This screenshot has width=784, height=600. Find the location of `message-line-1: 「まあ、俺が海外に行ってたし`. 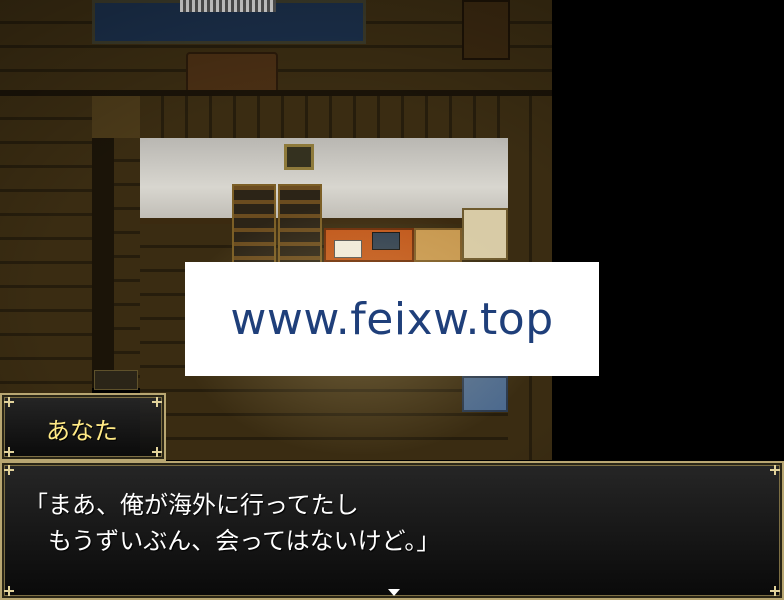

message-line-1: 「まあ、俺が海外に行ってたし is located at coordinates (191, 505).